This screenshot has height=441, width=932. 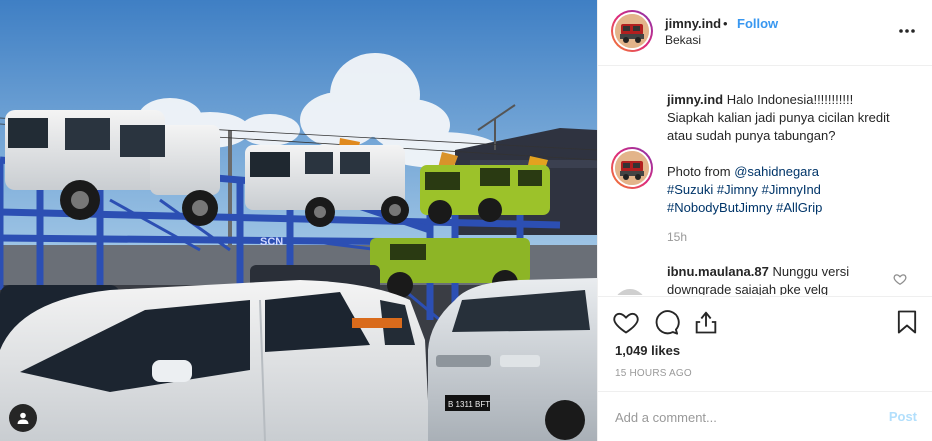 I want to click on follow-button: Follow, so click(x=757, y=23).